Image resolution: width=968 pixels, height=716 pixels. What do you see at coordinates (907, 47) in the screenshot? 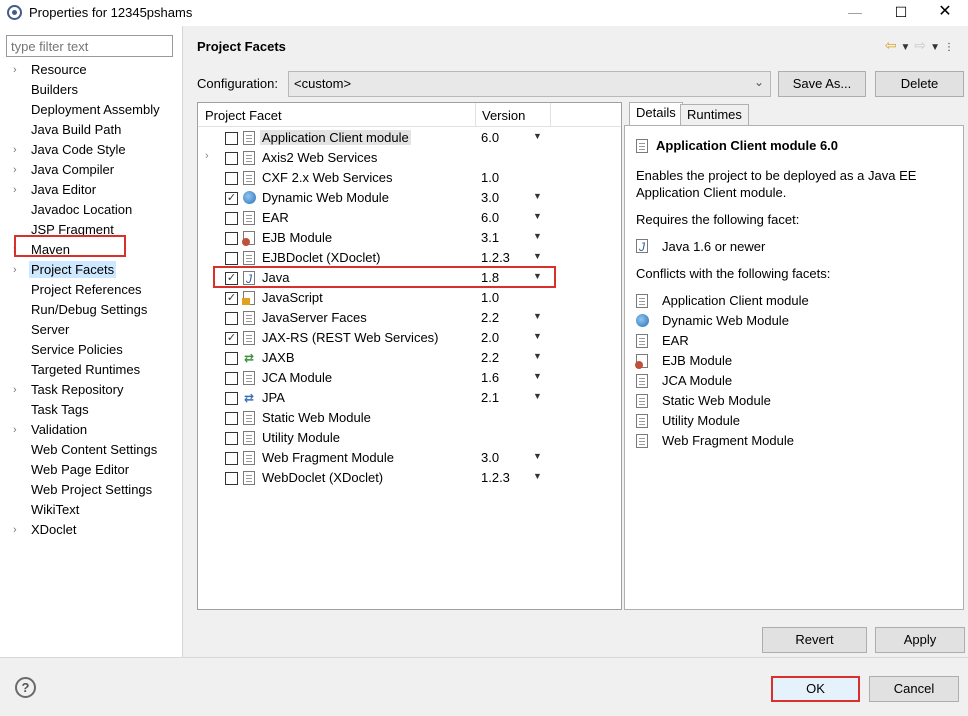
I see `back-dropdown-icon: ▼` at bounding box center [907, 47].